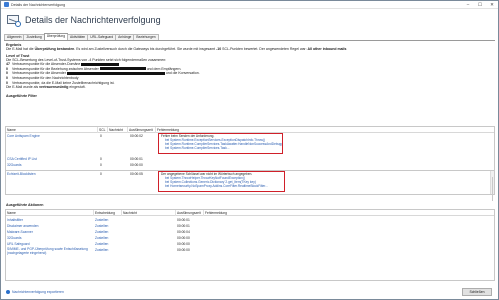 The width and height of the screenshot is (499, 300). Describe the element at coordinates (103, 130) in the screenshot. I see `column-header: SCL` at that location.